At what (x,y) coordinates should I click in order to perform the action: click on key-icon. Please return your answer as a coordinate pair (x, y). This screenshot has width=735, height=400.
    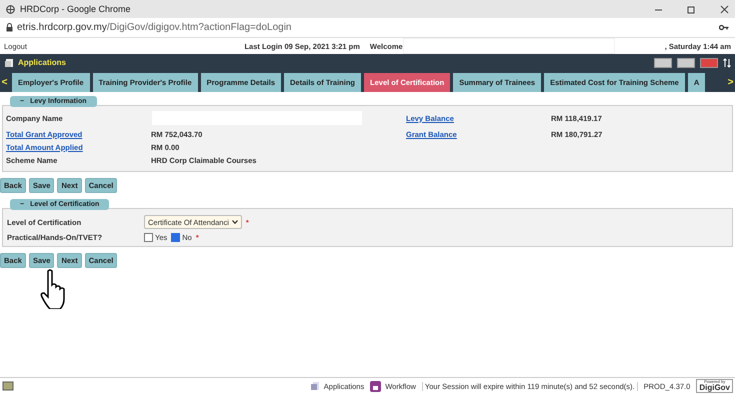
    Looking at the image, I should click on (724, 27).